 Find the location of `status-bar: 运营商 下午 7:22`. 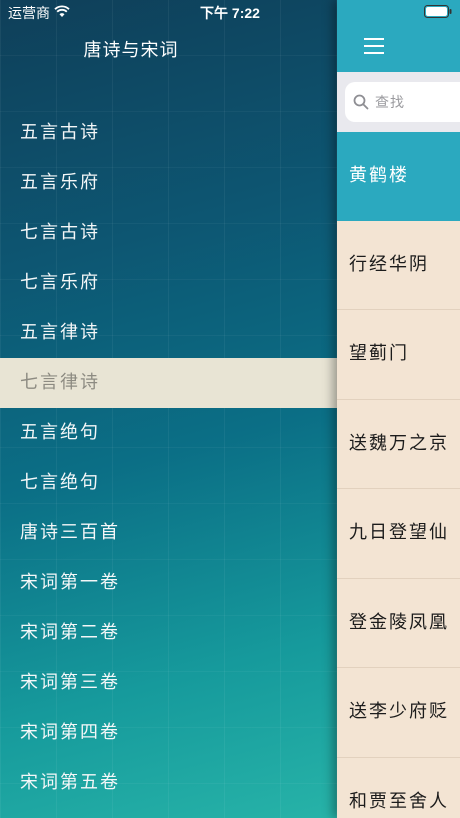

status-bar: 运营商 下午 7:22 is located at coordinates (230, 12).